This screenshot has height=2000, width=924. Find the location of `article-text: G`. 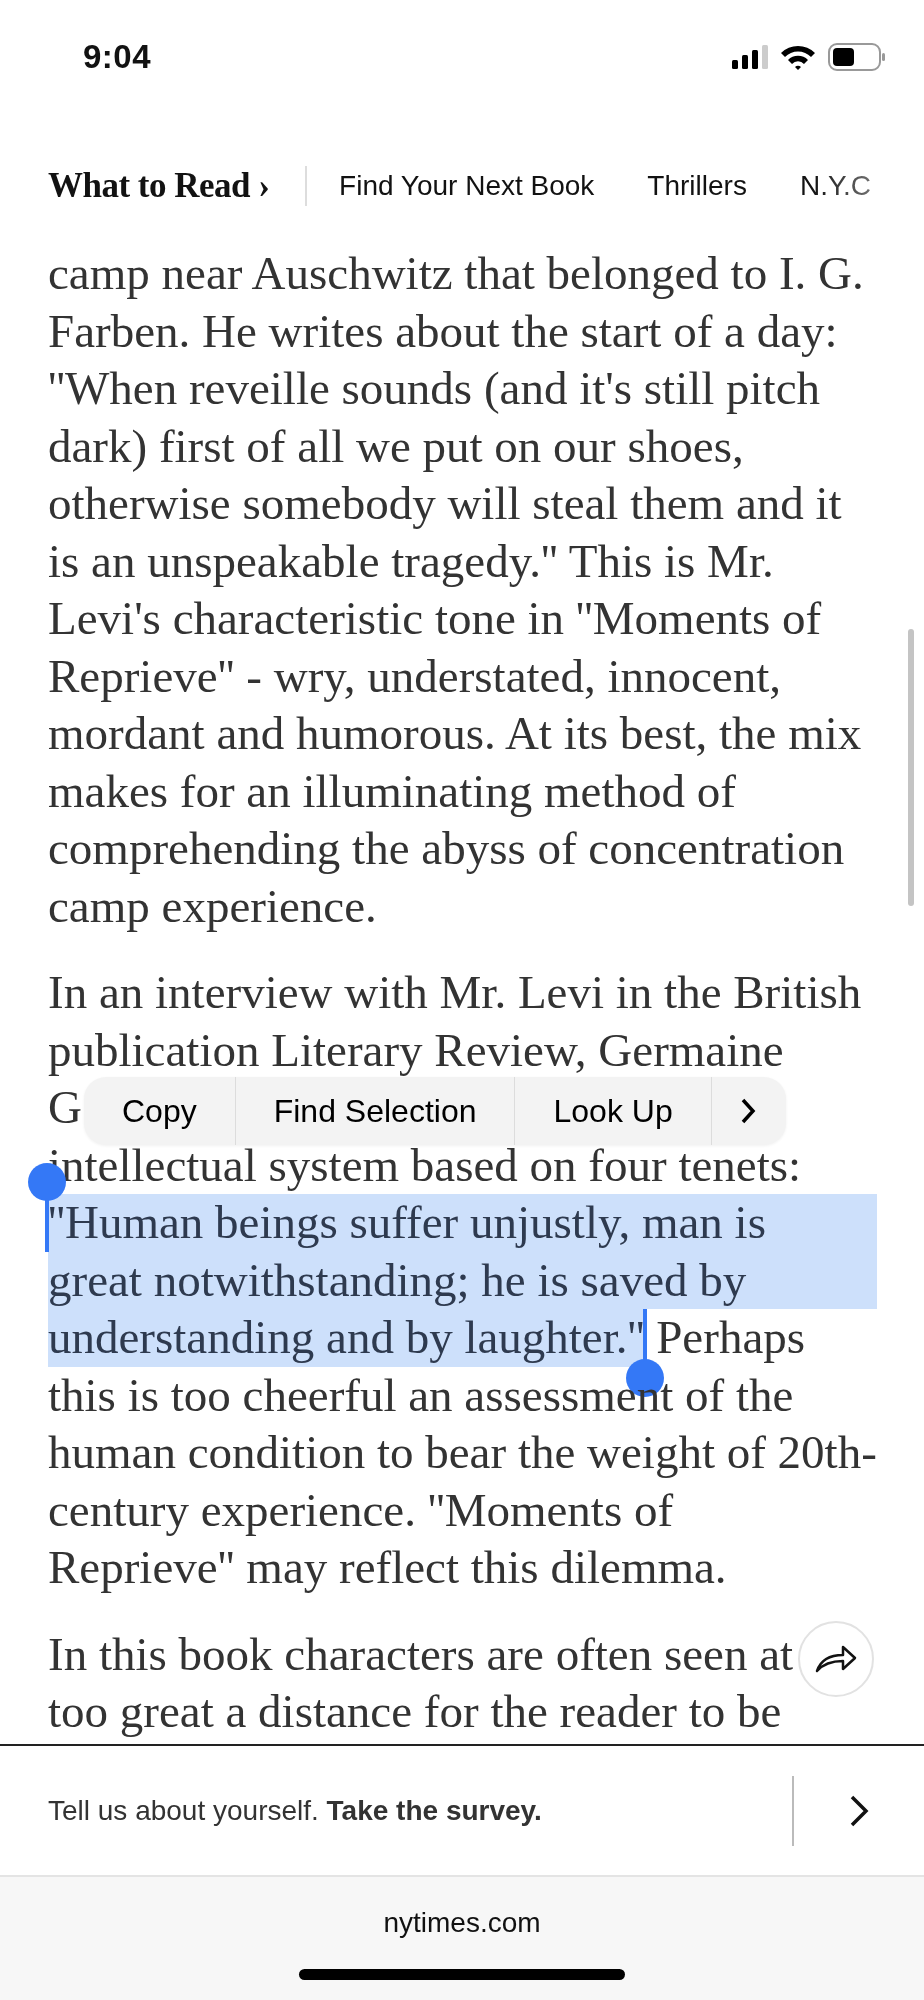

article-text: G is located at coordinates (65, 1107).